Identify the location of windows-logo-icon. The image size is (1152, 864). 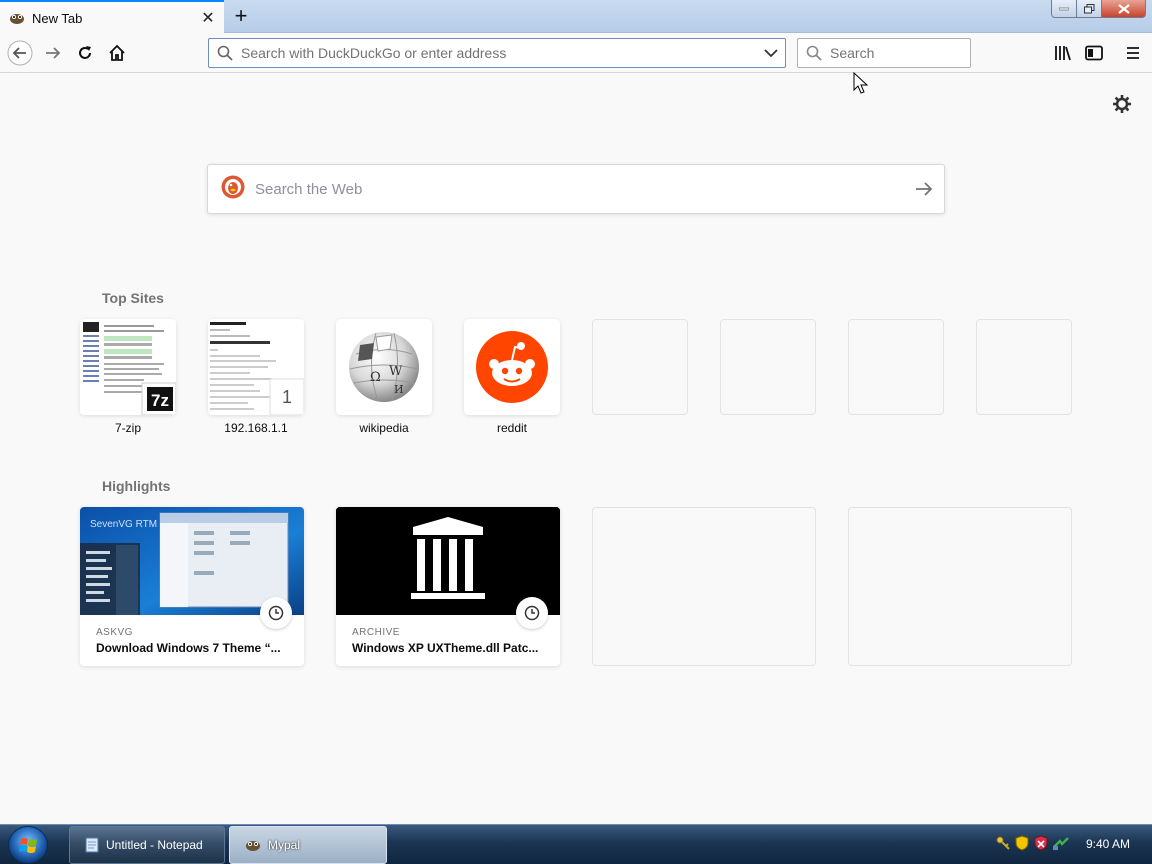
(28, 845).